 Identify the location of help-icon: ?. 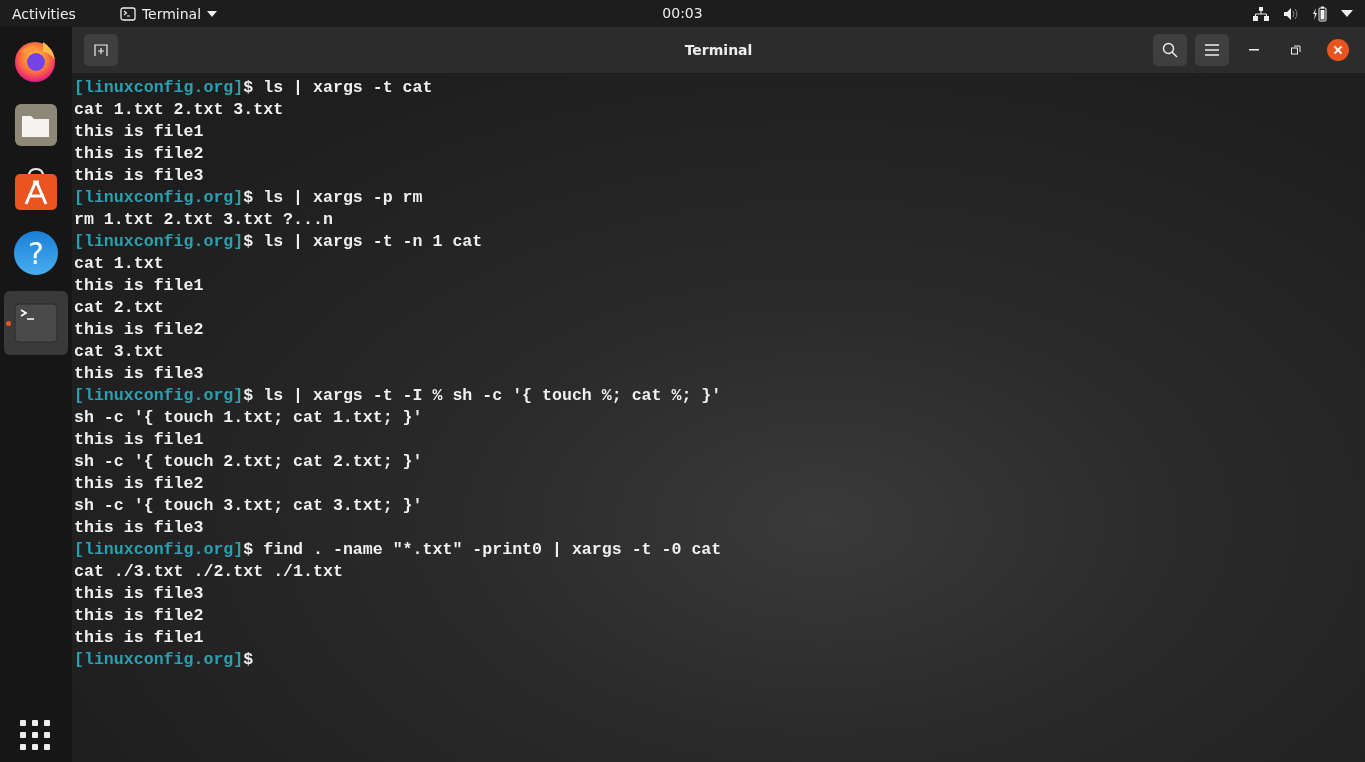
(36, 253).